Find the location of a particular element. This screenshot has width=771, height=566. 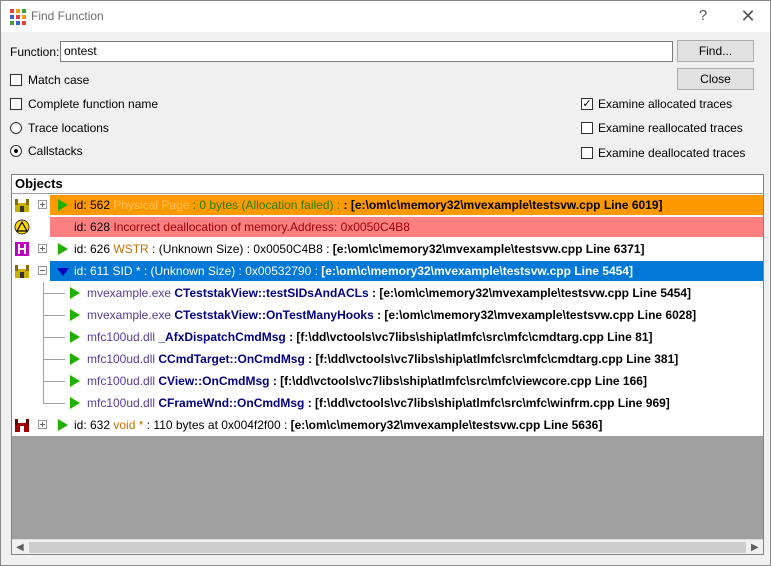

expanded-arrow-icon is located at coordinates (63, 272).